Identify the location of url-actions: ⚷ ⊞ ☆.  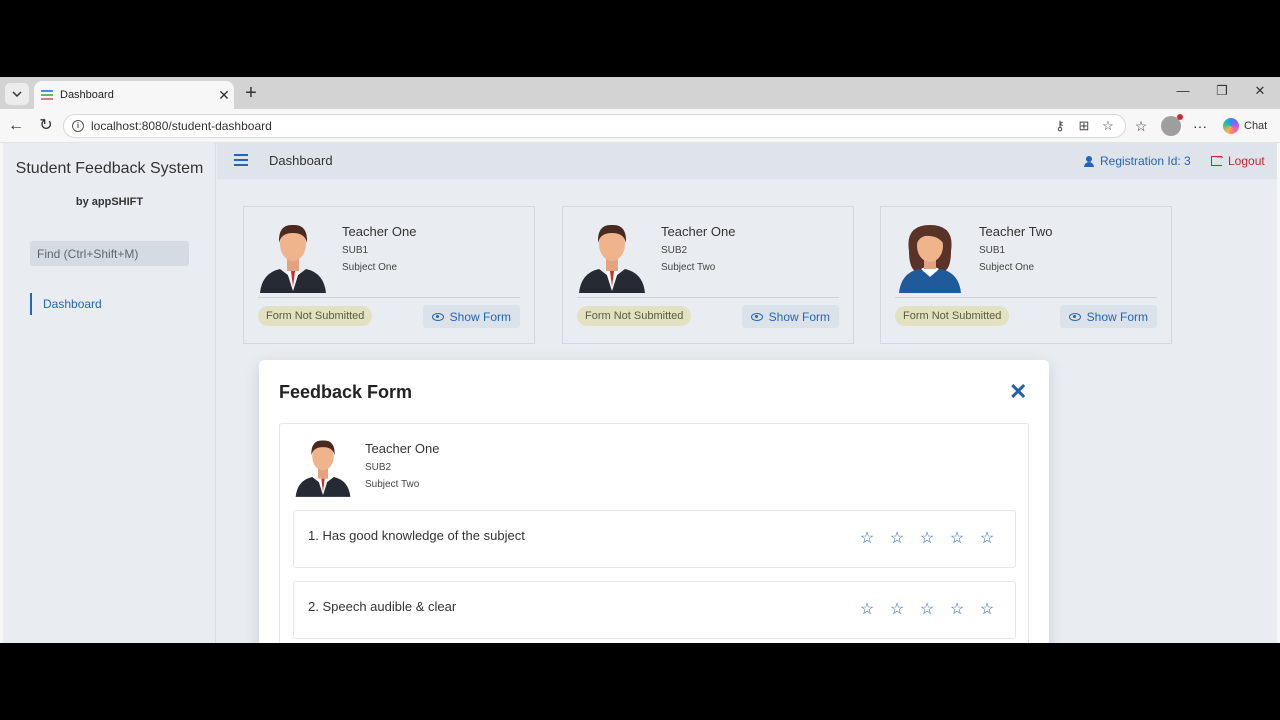
(1084, 126).